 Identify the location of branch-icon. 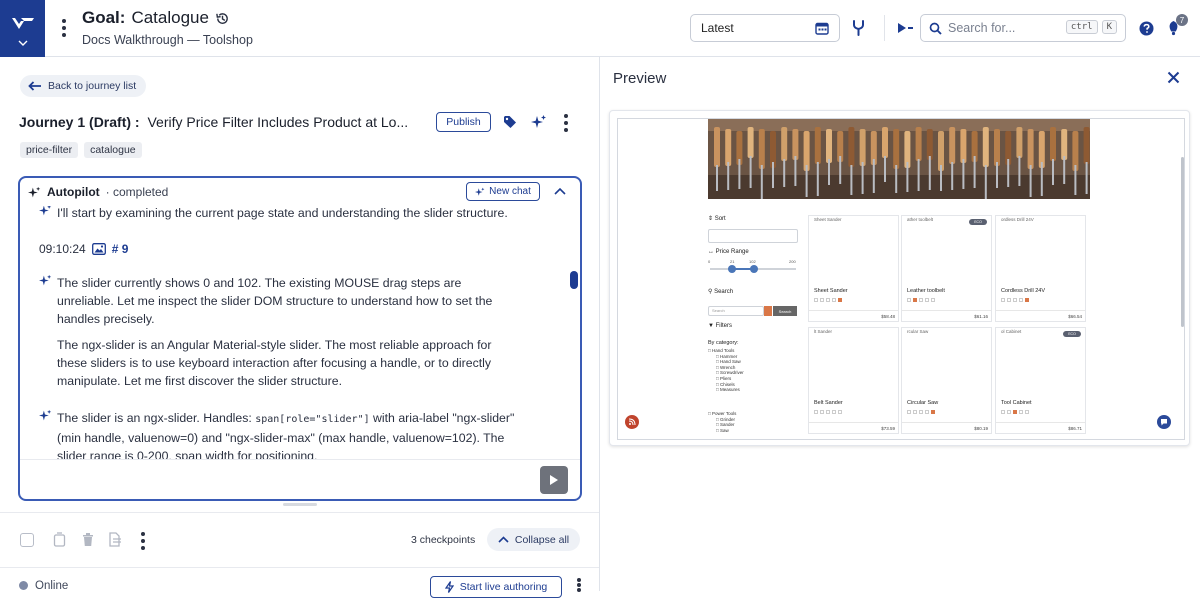
(858, 28).